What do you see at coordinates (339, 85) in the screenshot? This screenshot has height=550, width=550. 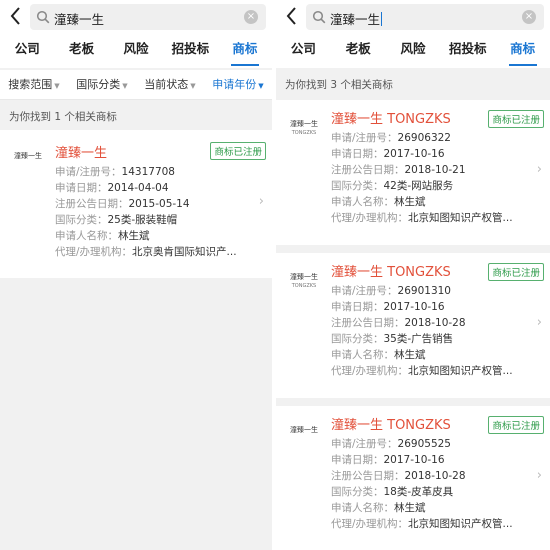 I see `result-count: 为你找到 3 个相关商标` at bounding box center [339, 85].